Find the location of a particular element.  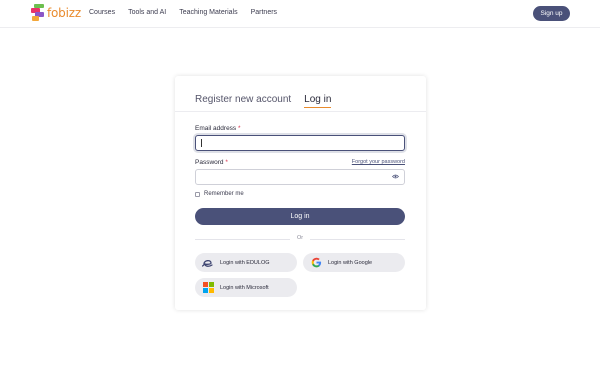

or-divider: Or is located at coordinates (300, 239).